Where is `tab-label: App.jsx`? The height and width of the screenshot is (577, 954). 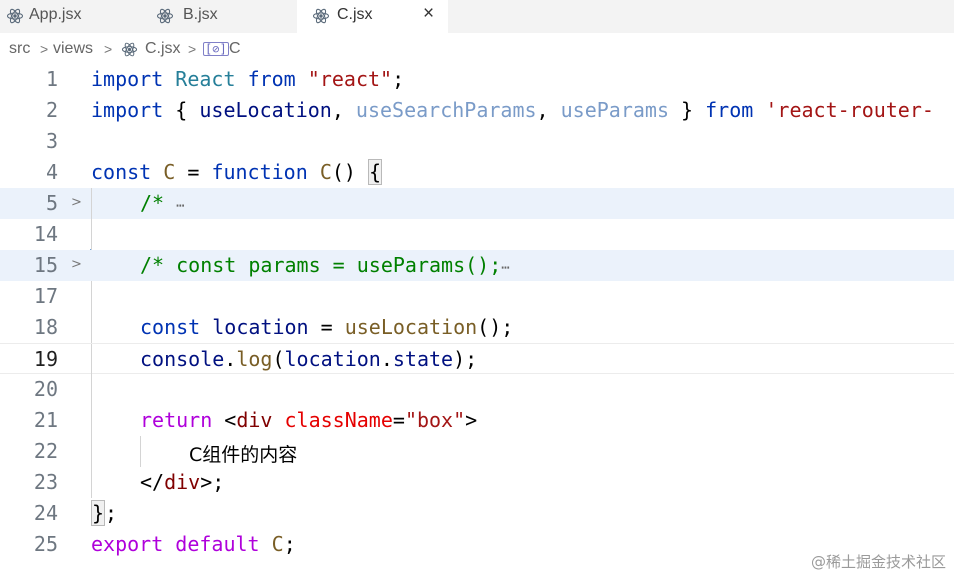
tab-label: App.jsx is located at coordinates (55, 14).